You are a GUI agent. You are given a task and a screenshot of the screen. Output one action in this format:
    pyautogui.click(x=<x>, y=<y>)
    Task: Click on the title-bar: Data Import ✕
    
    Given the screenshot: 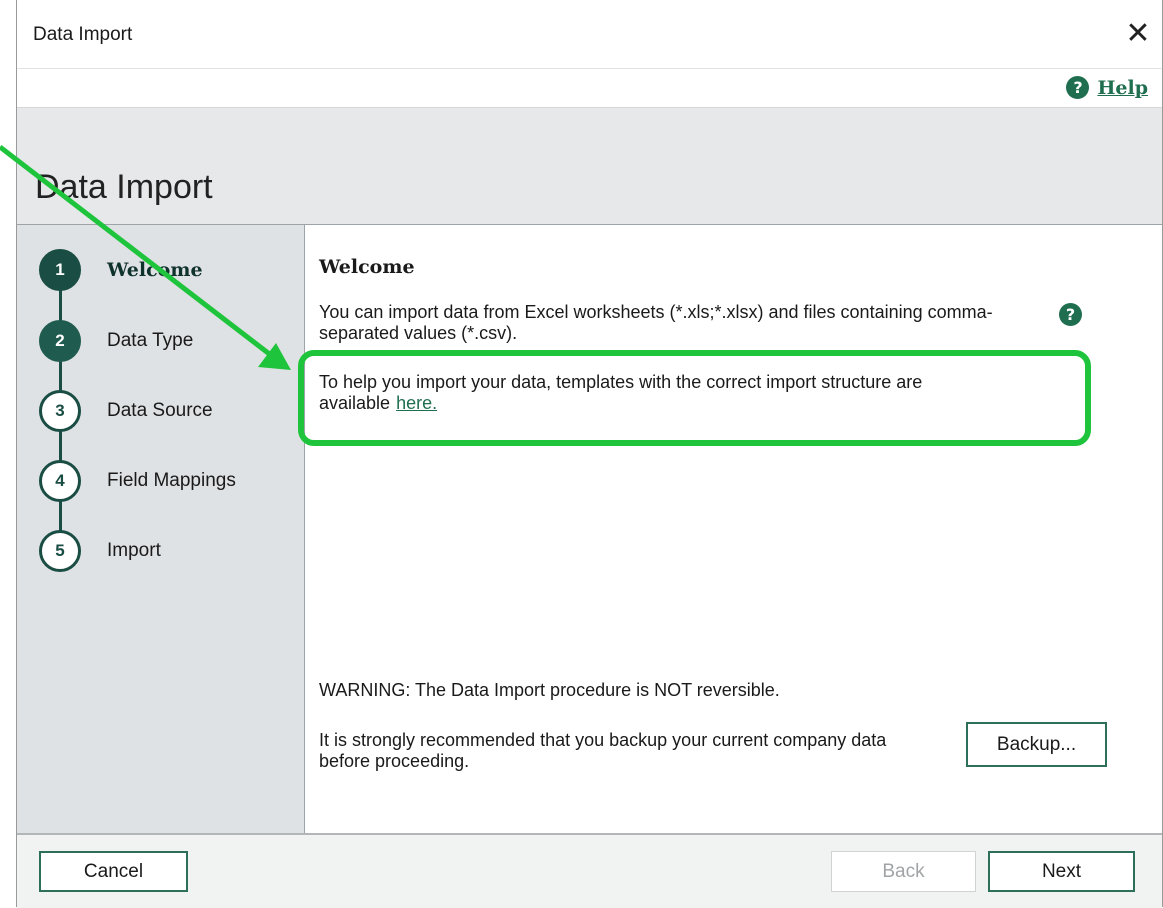 What is the action you would take?
    pyautogui.click(x=589, y=34)
    